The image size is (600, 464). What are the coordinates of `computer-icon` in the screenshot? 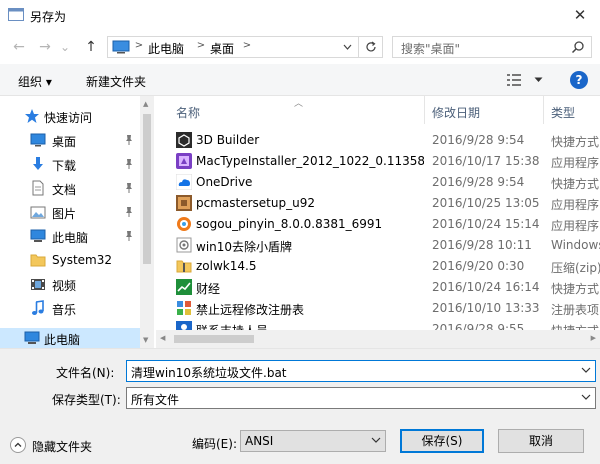 It's located at (38, 235).